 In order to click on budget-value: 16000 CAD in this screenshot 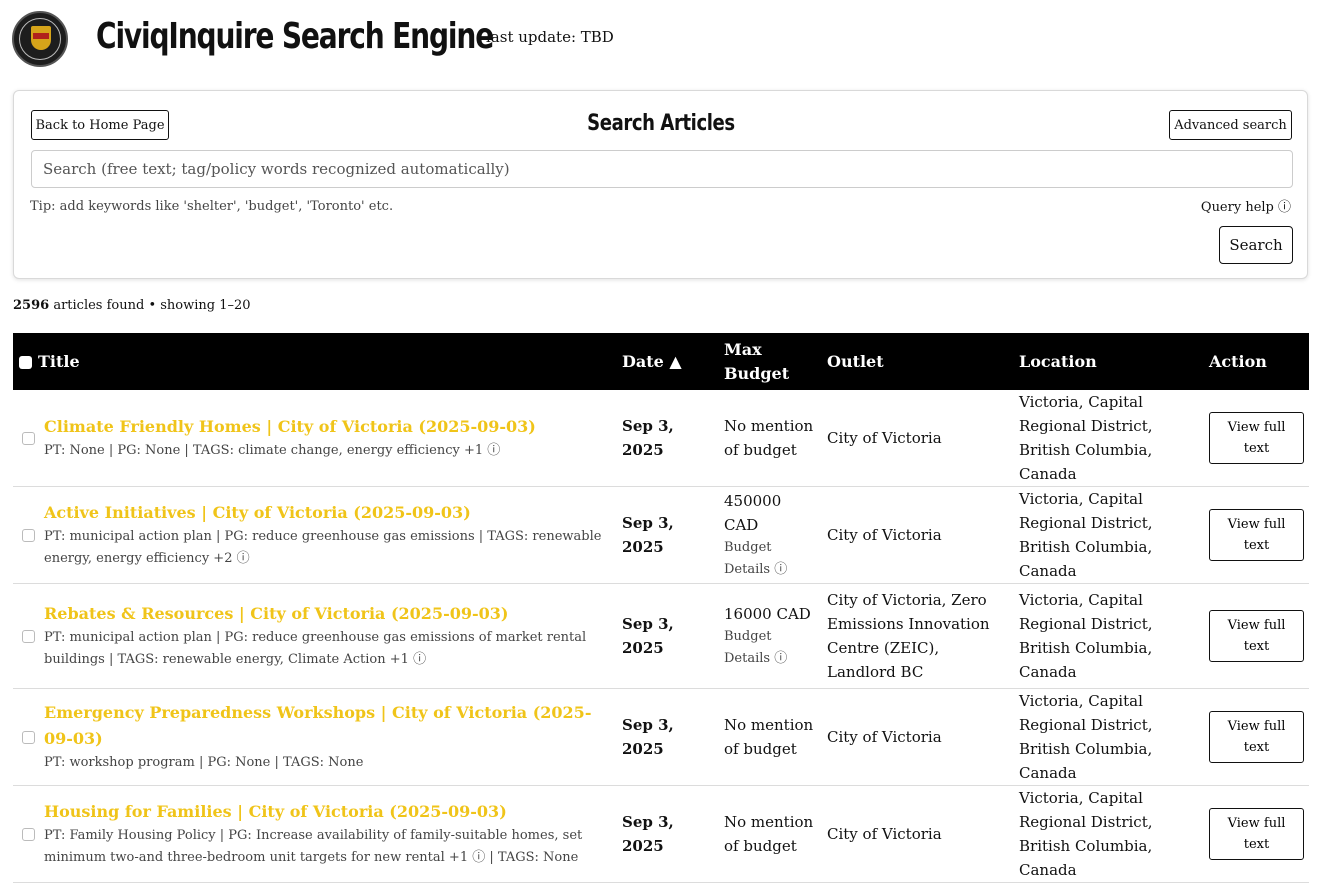, I will do `click(767, 614)`.